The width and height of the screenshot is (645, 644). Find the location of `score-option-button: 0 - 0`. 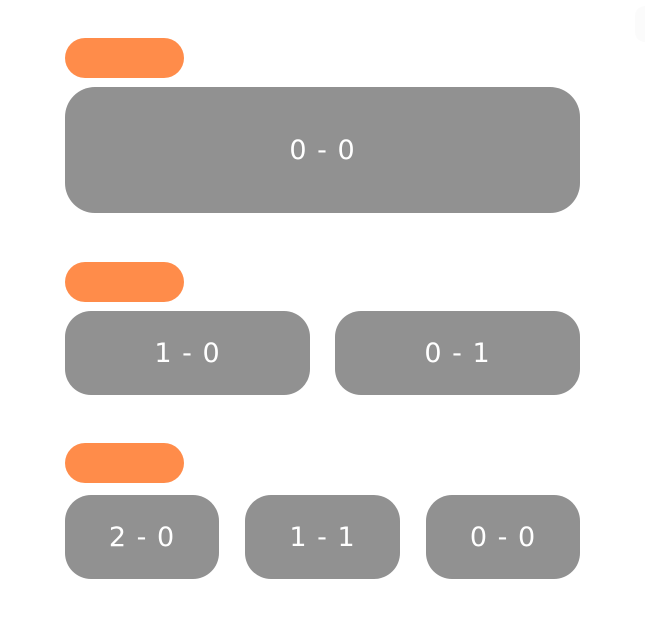

score-option-button: 0 - 0 is located at coordinates (503, 537).